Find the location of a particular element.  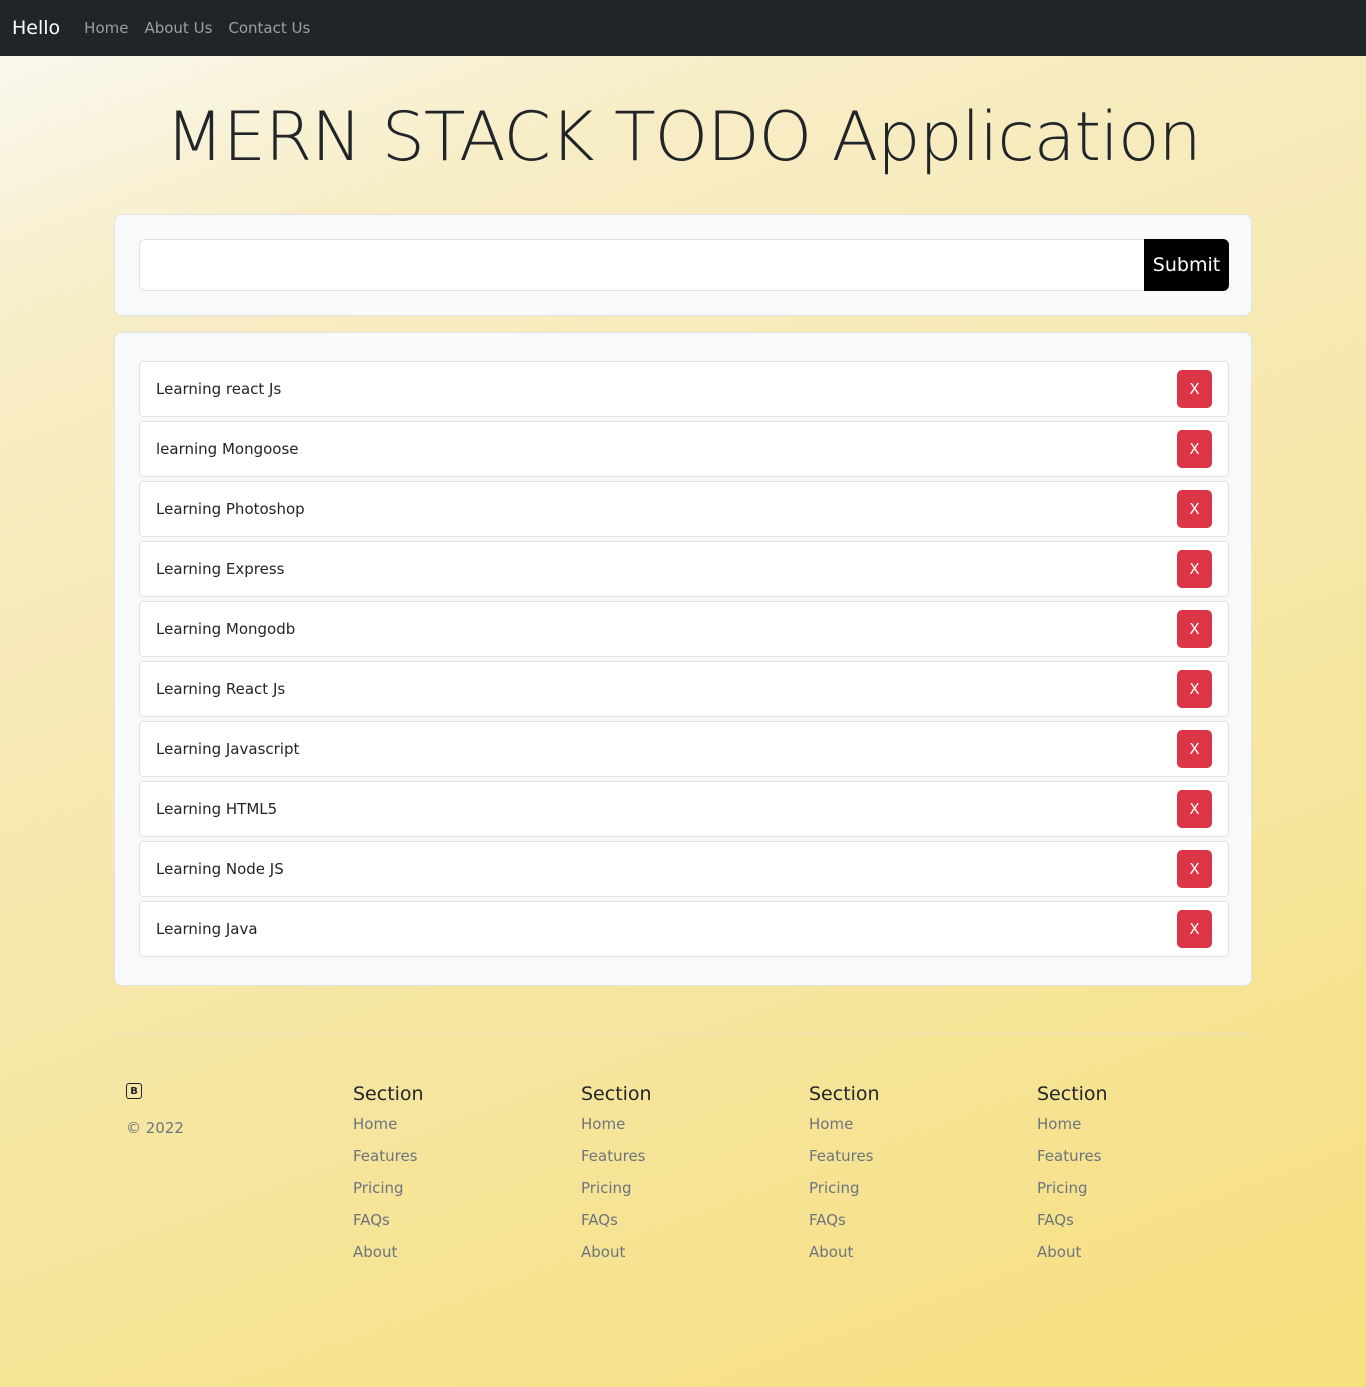

navbar: Hello Home About Us Contact Us is located at coordinates (683, 28).